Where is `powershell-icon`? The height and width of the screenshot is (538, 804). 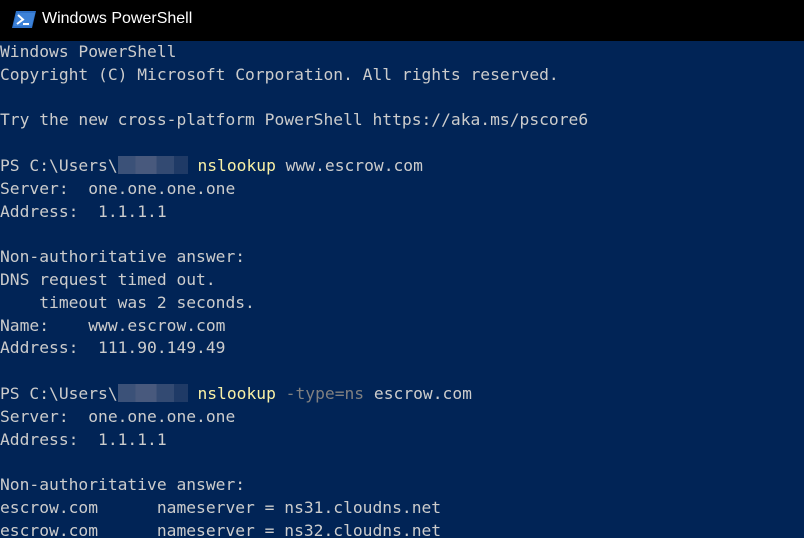
powershell-icon is located at coordinates (24, 19).